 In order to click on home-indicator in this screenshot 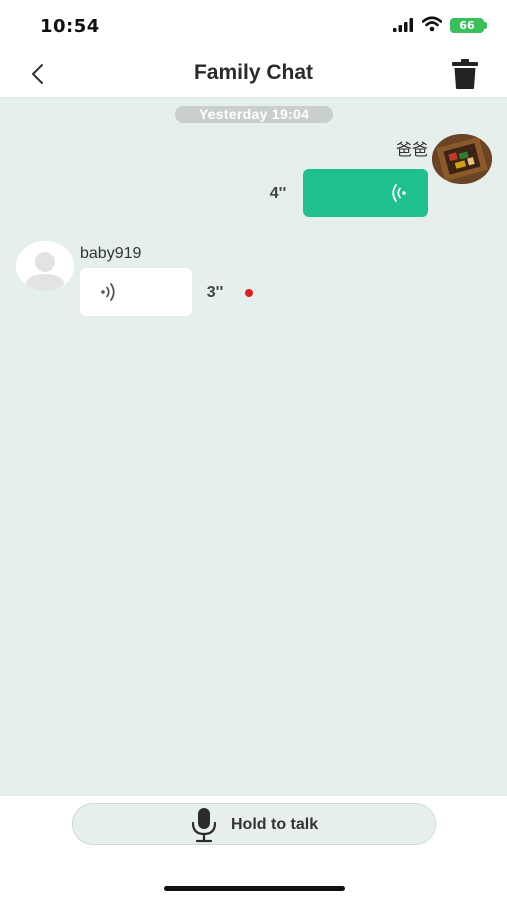, I will do `click(254, 888)`.